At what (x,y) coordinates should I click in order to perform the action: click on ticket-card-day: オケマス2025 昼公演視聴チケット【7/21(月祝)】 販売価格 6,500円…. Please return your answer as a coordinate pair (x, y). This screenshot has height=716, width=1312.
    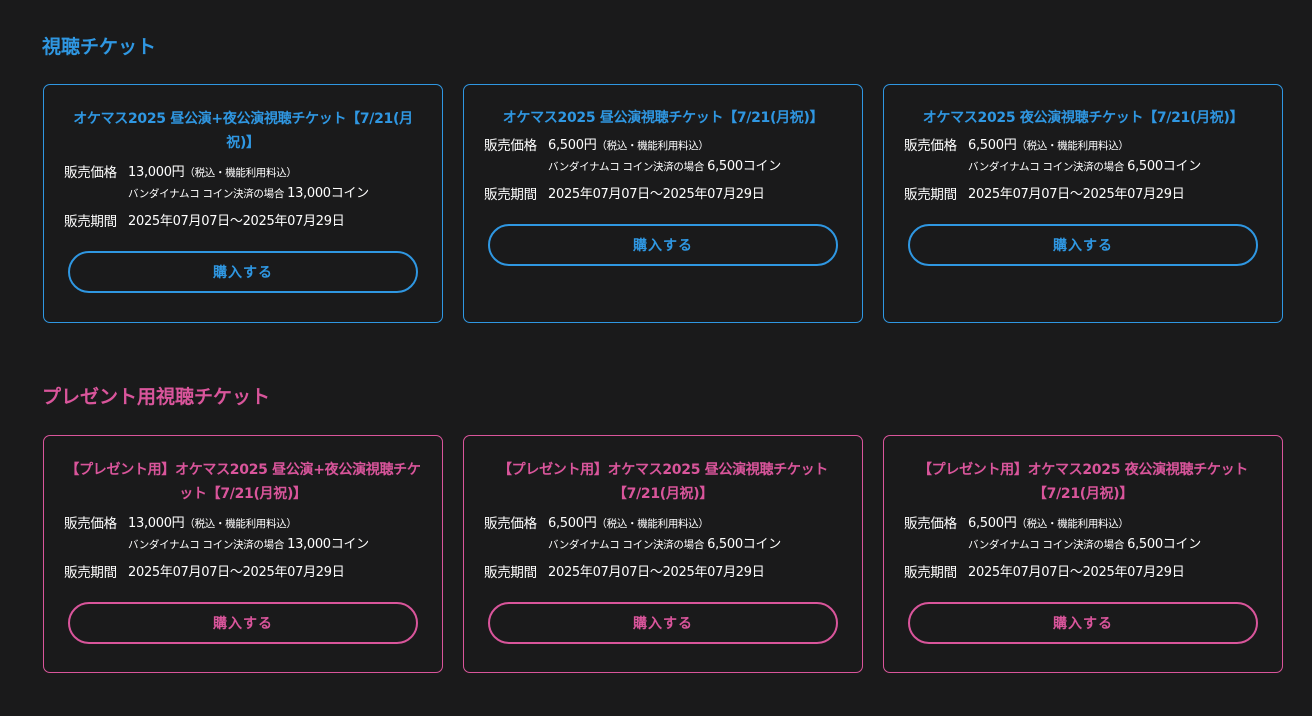
    Looking at the image, I should click on (663, 203).